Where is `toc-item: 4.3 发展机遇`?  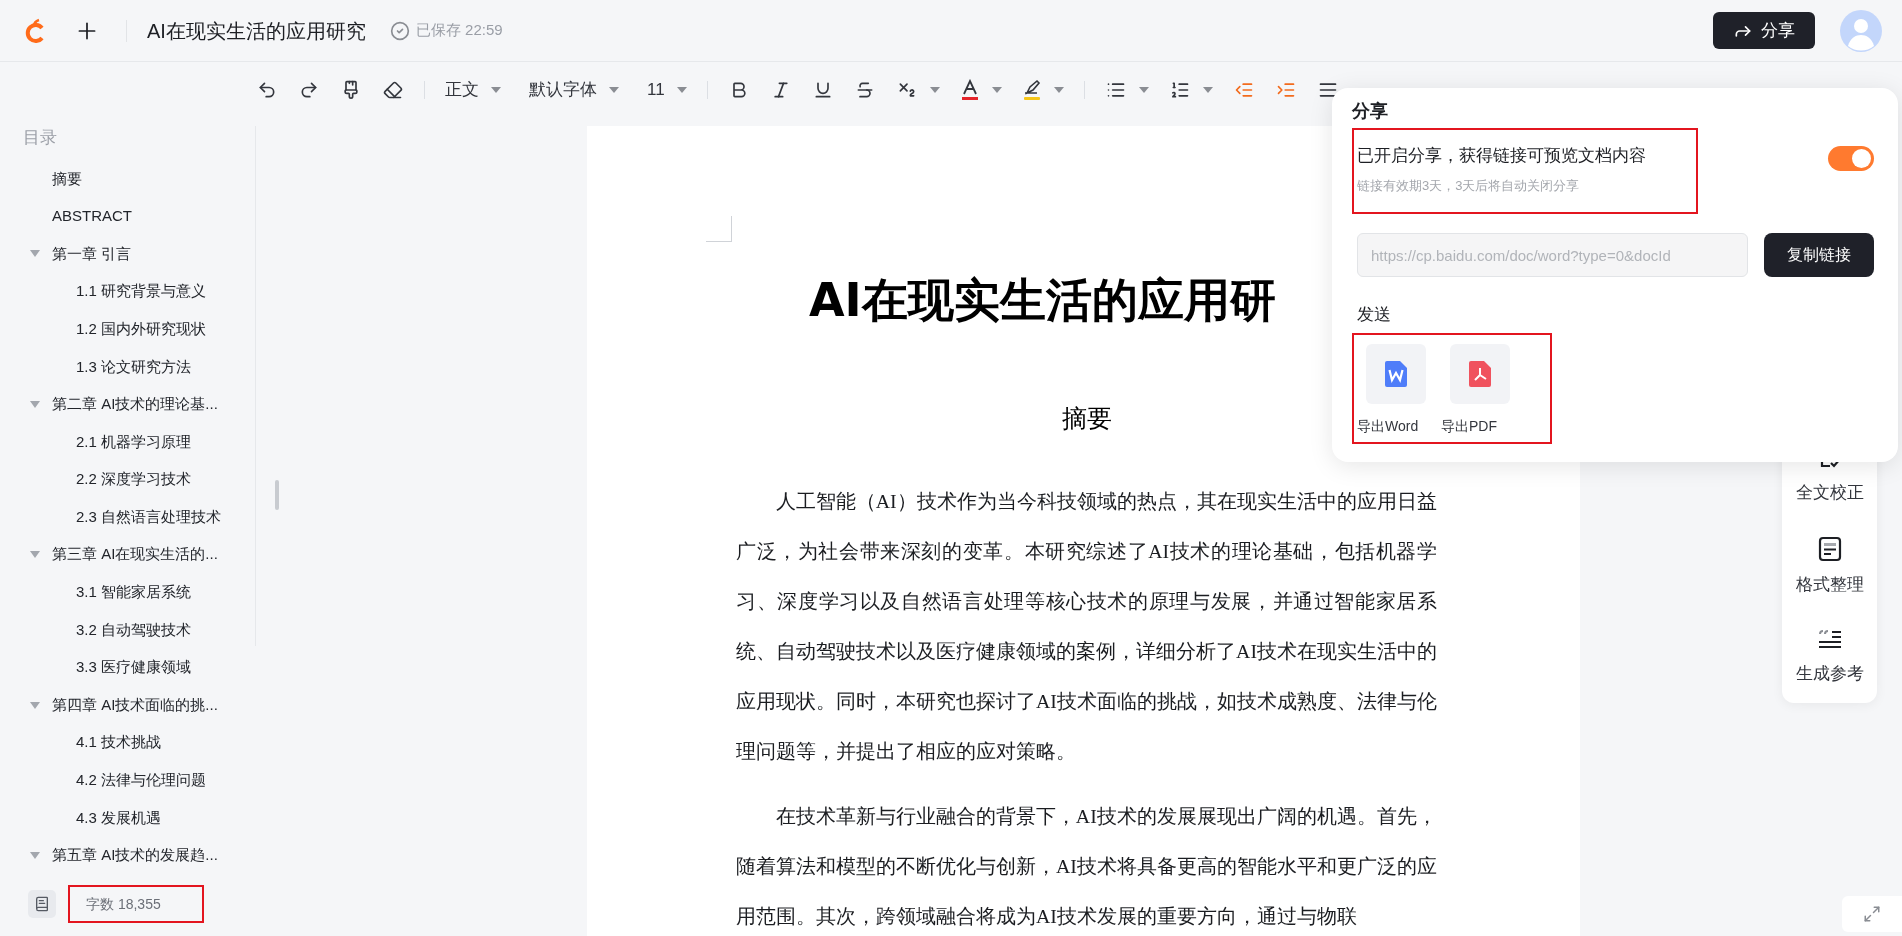
toc-item: 4.3 发展机遇 is located at coordinates (119, 818).